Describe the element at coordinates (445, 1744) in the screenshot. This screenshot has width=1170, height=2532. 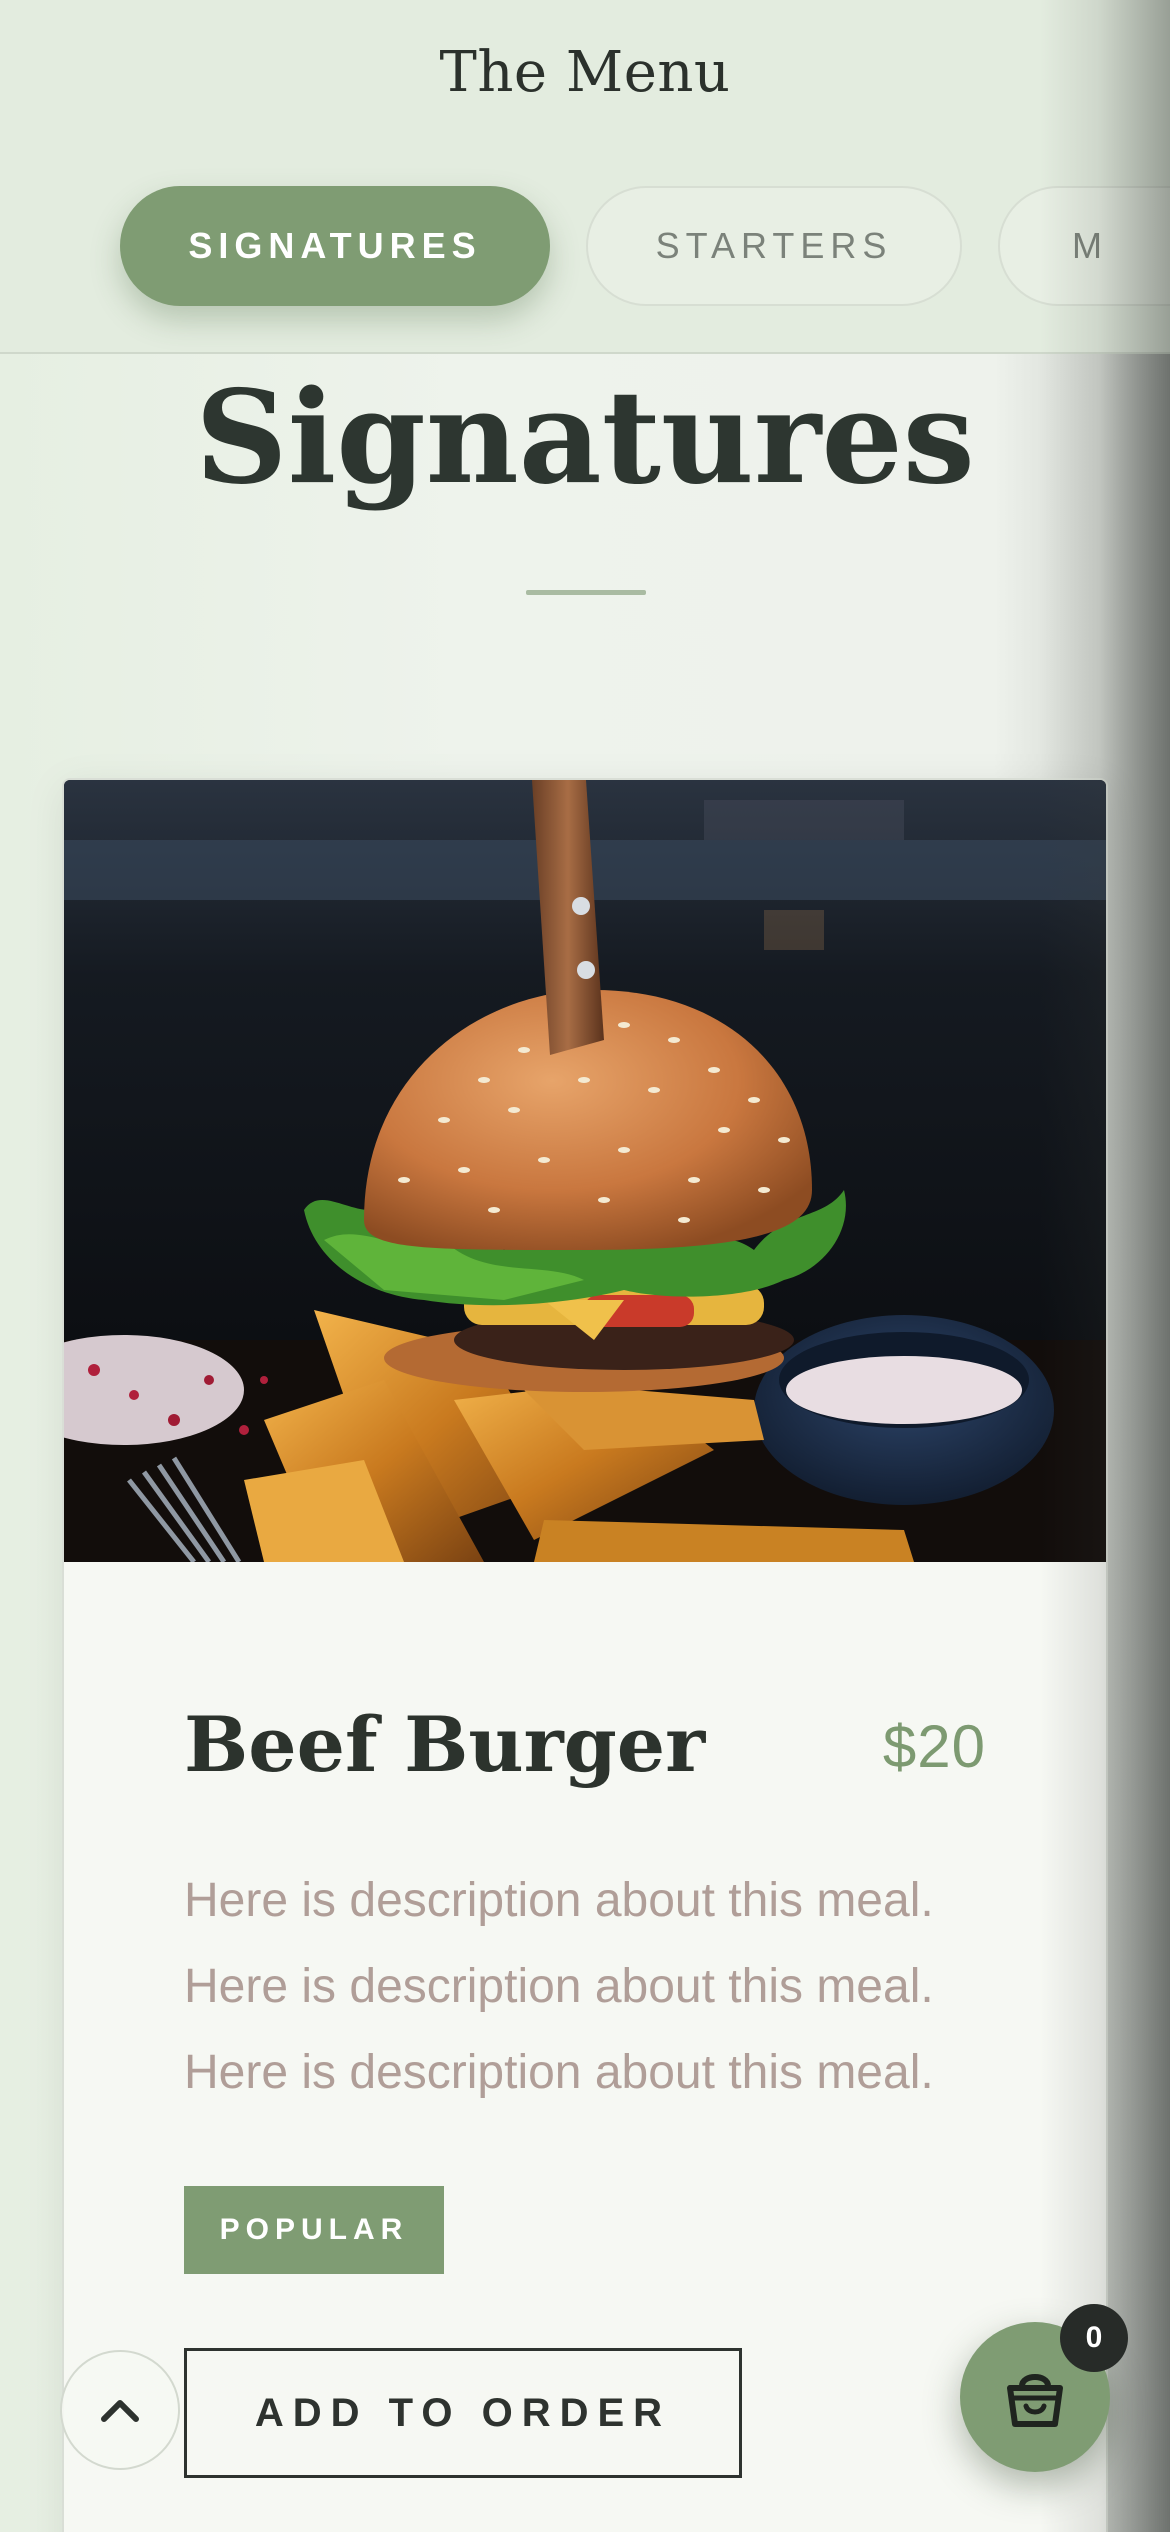
I see `item-name: Beef Burger` at that location.